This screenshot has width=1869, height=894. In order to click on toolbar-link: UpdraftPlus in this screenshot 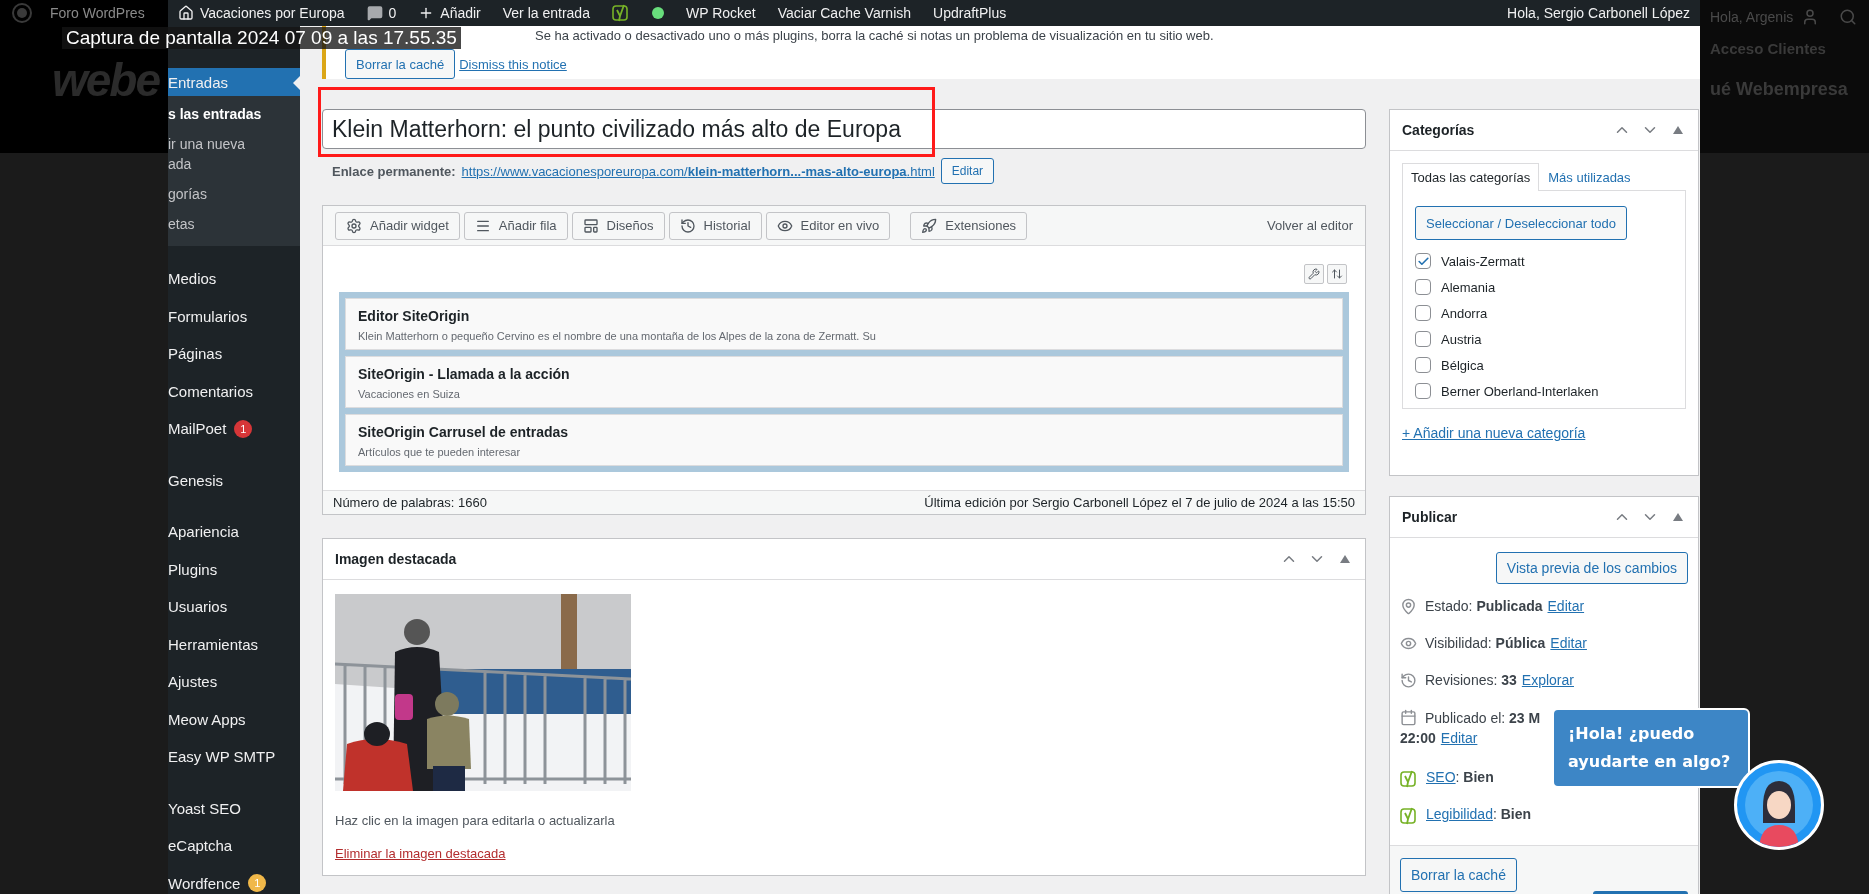, I will do `click(970, 13)`.